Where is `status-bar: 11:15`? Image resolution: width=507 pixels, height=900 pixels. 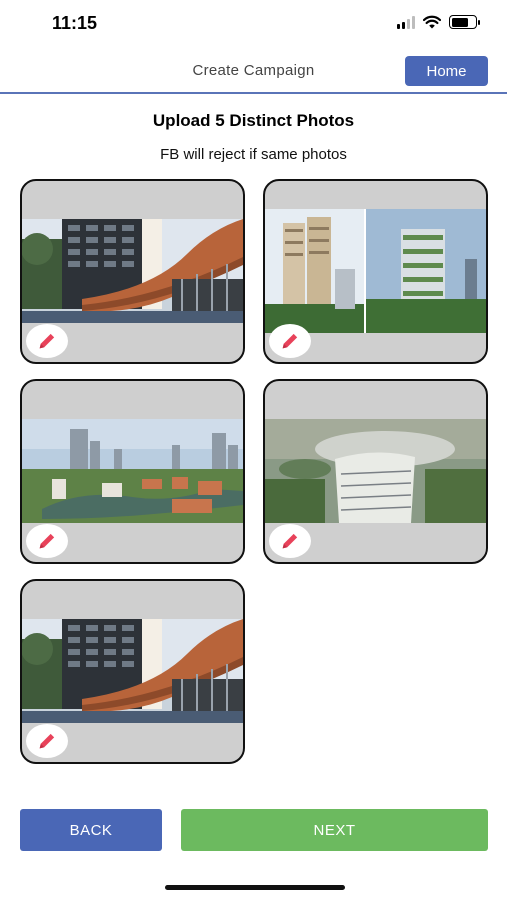
status-bar: 11:15 is located at coordinates (253, 23).